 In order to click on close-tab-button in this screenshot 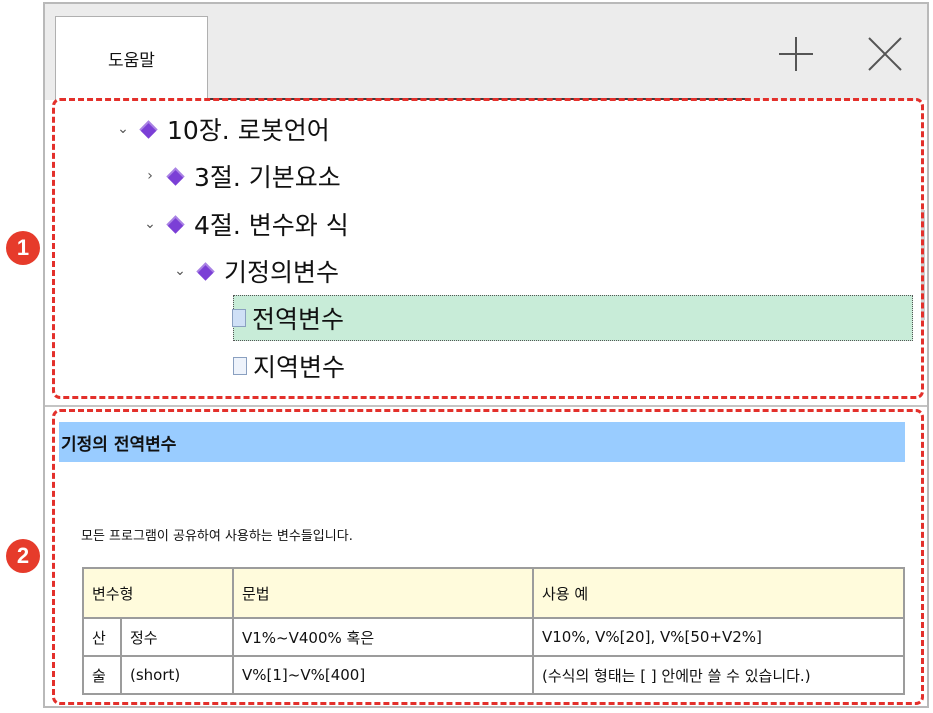, I will do `click(885, 54)`.